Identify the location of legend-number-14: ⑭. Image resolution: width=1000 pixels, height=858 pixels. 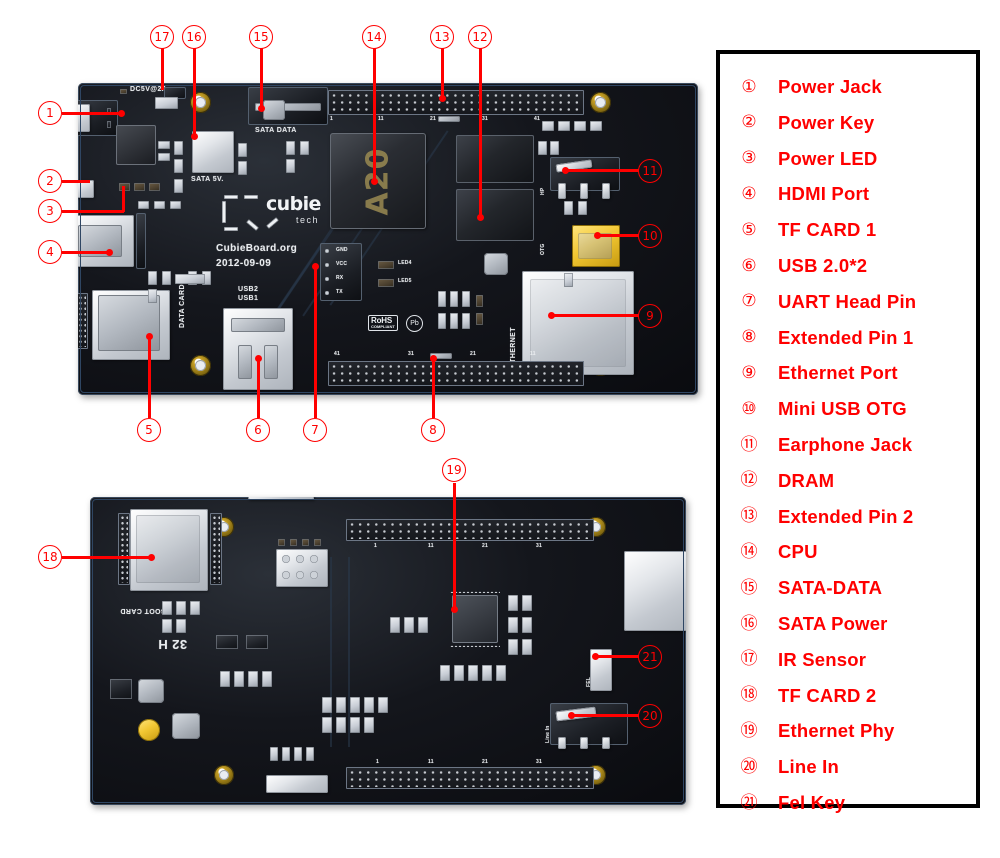
(749, 551).